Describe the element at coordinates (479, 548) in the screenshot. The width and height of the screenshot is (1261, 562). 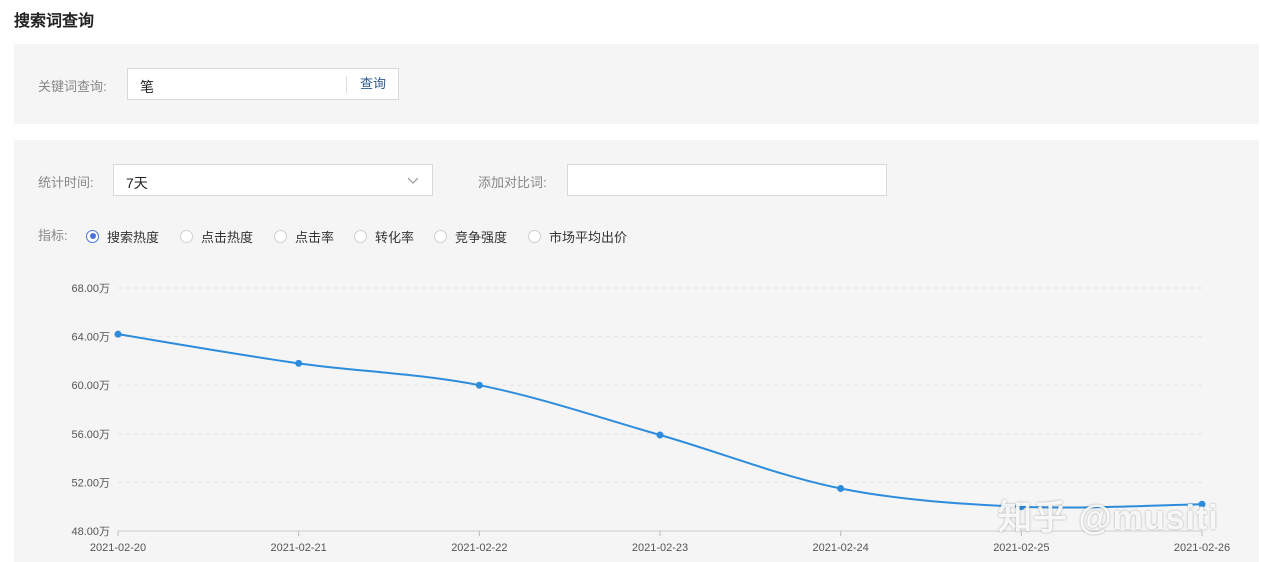
I see `x-tick-label: 2021-02-22` at that location.